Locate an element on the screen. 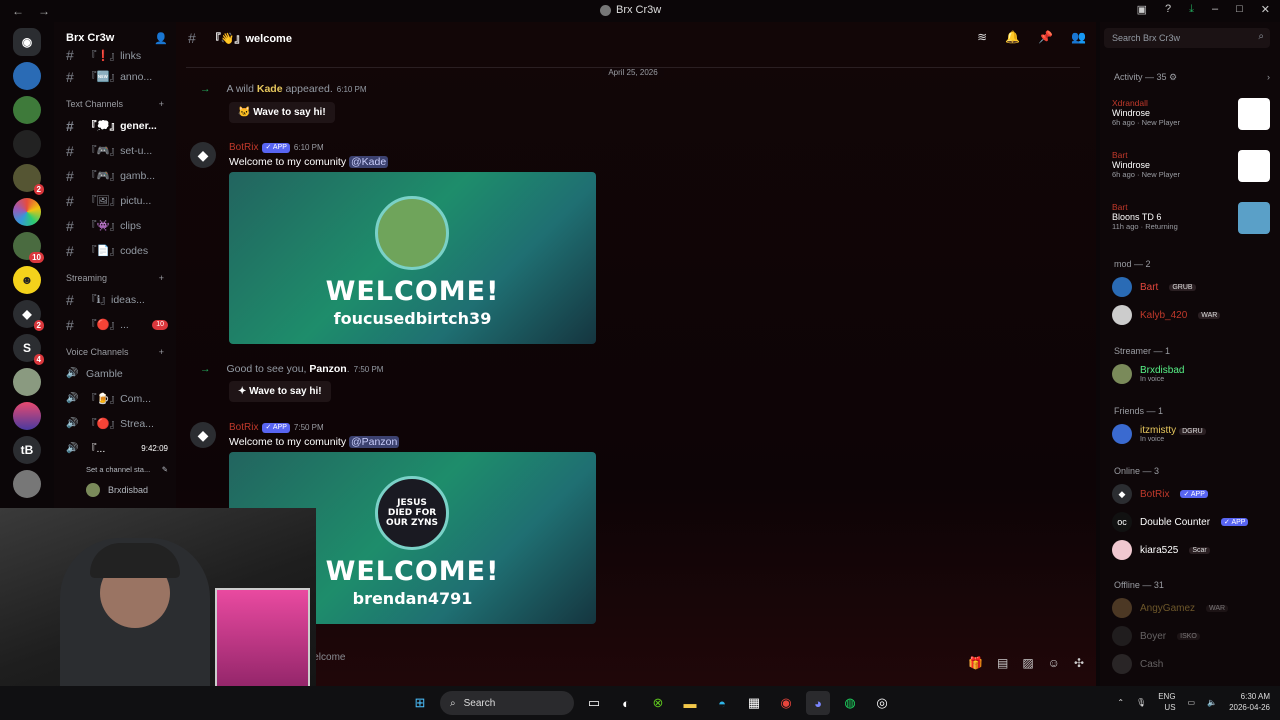 Image resolution: width=1280 pixels, height=720 pixels. member-item: kiara525 Scar is located at coordinates (1192, 550).